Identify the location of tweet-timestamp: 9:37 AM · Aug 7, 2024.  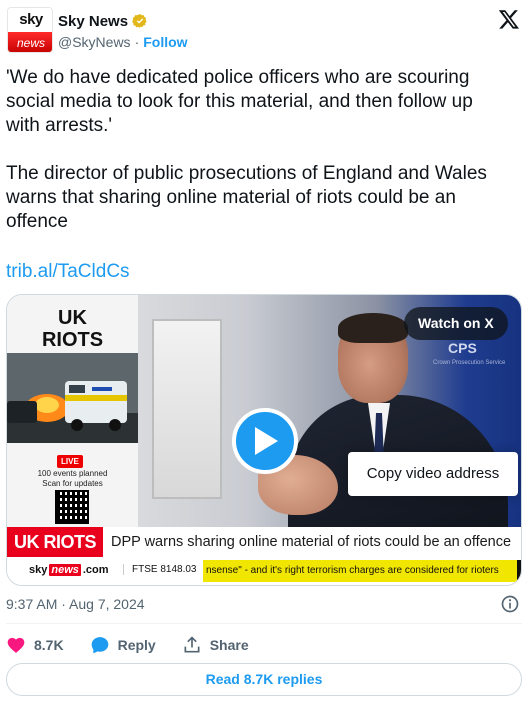
(75, 604).